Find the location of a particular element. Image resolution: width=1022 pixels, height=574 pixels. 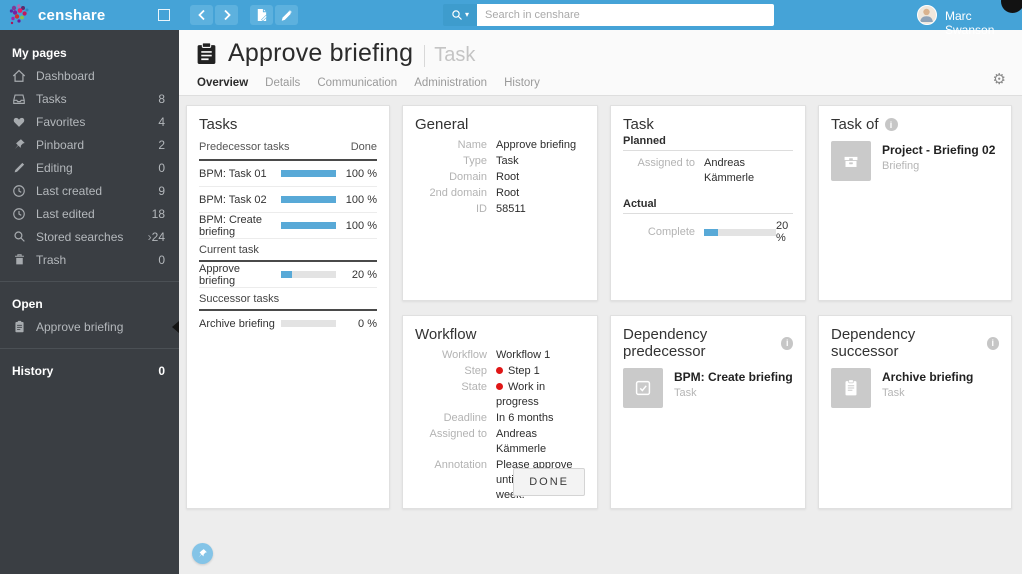

task-row: BPM: Task 01 100 % is located at coordinates (288, 174).